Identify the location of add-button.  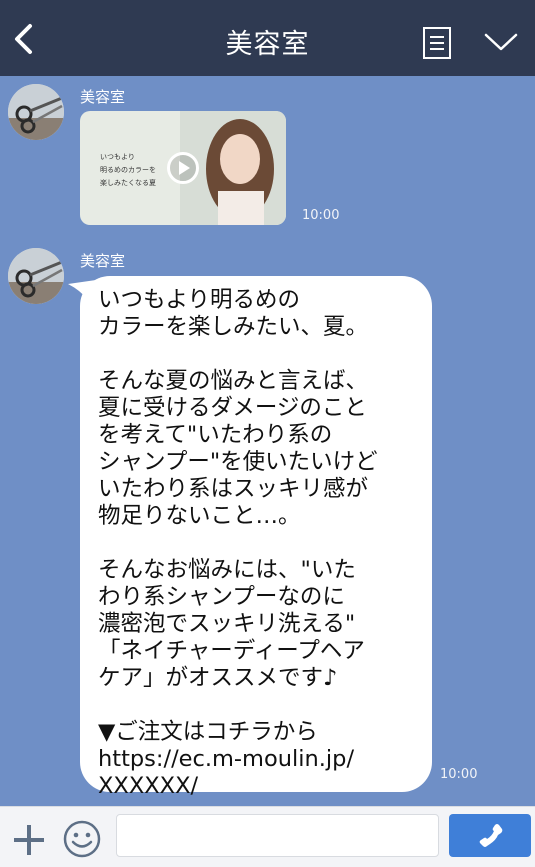
(29, 840).